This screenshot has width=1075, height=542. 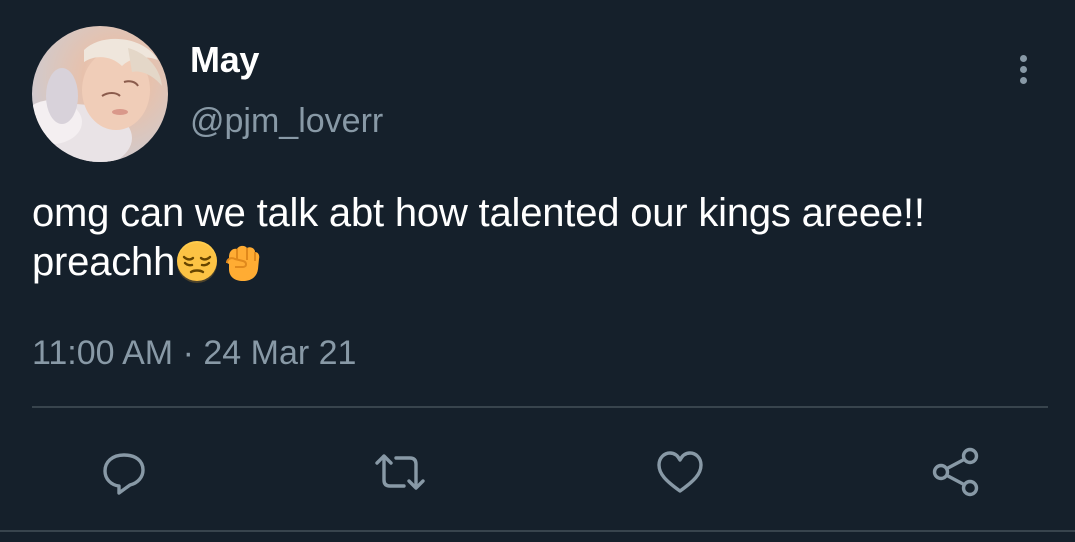 What do you see at coordinates (97, 100) in the screenshot?
I see `avatar-photo-icon` at bounding box center [97, 100].